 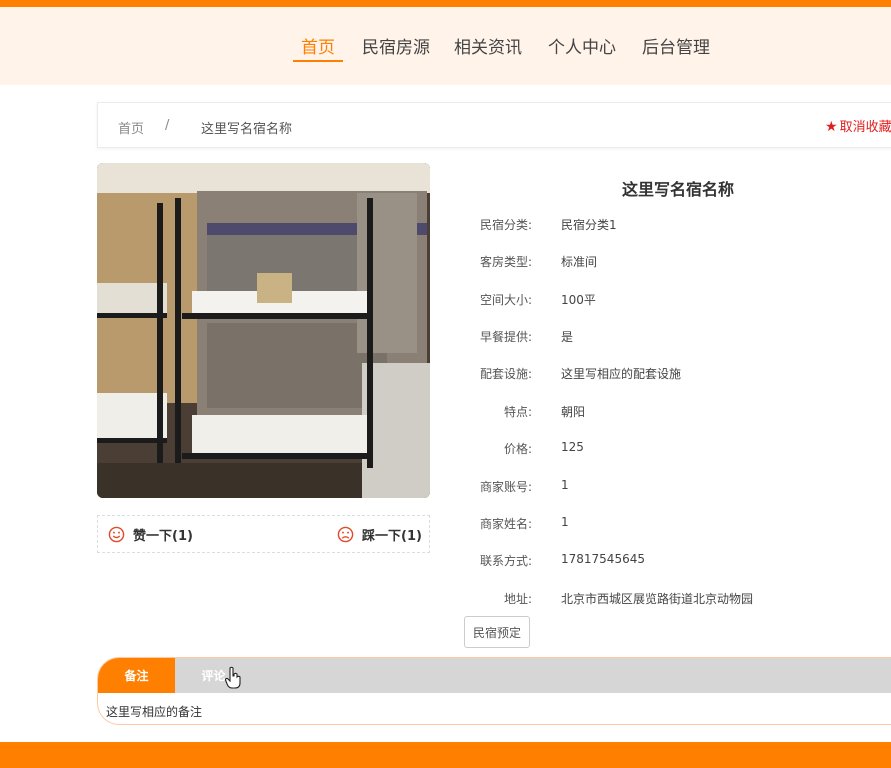 What do you see at coordinates (517, 412) in the screenshot?
I see `field-label-feature: 特点:` at bounding box center [517, 412].